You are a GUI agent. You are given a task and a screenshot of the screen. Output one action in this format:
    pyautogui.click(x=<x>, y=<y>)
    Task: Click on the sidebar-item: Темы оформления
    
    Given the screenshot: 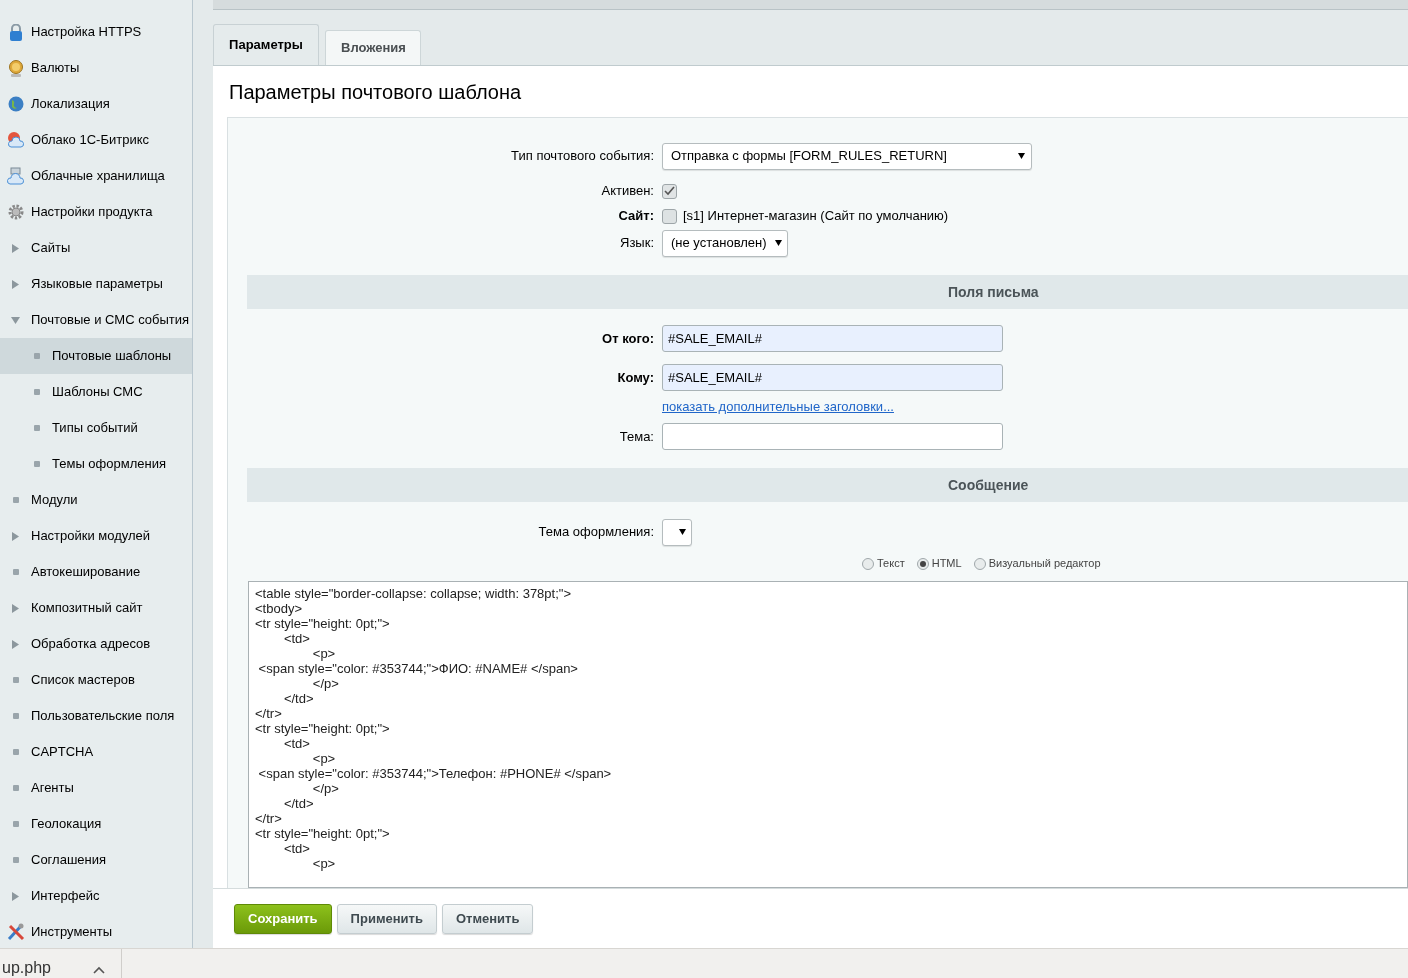 What is the action you would take?
    pyautogui.click(x=96, y=464)
    